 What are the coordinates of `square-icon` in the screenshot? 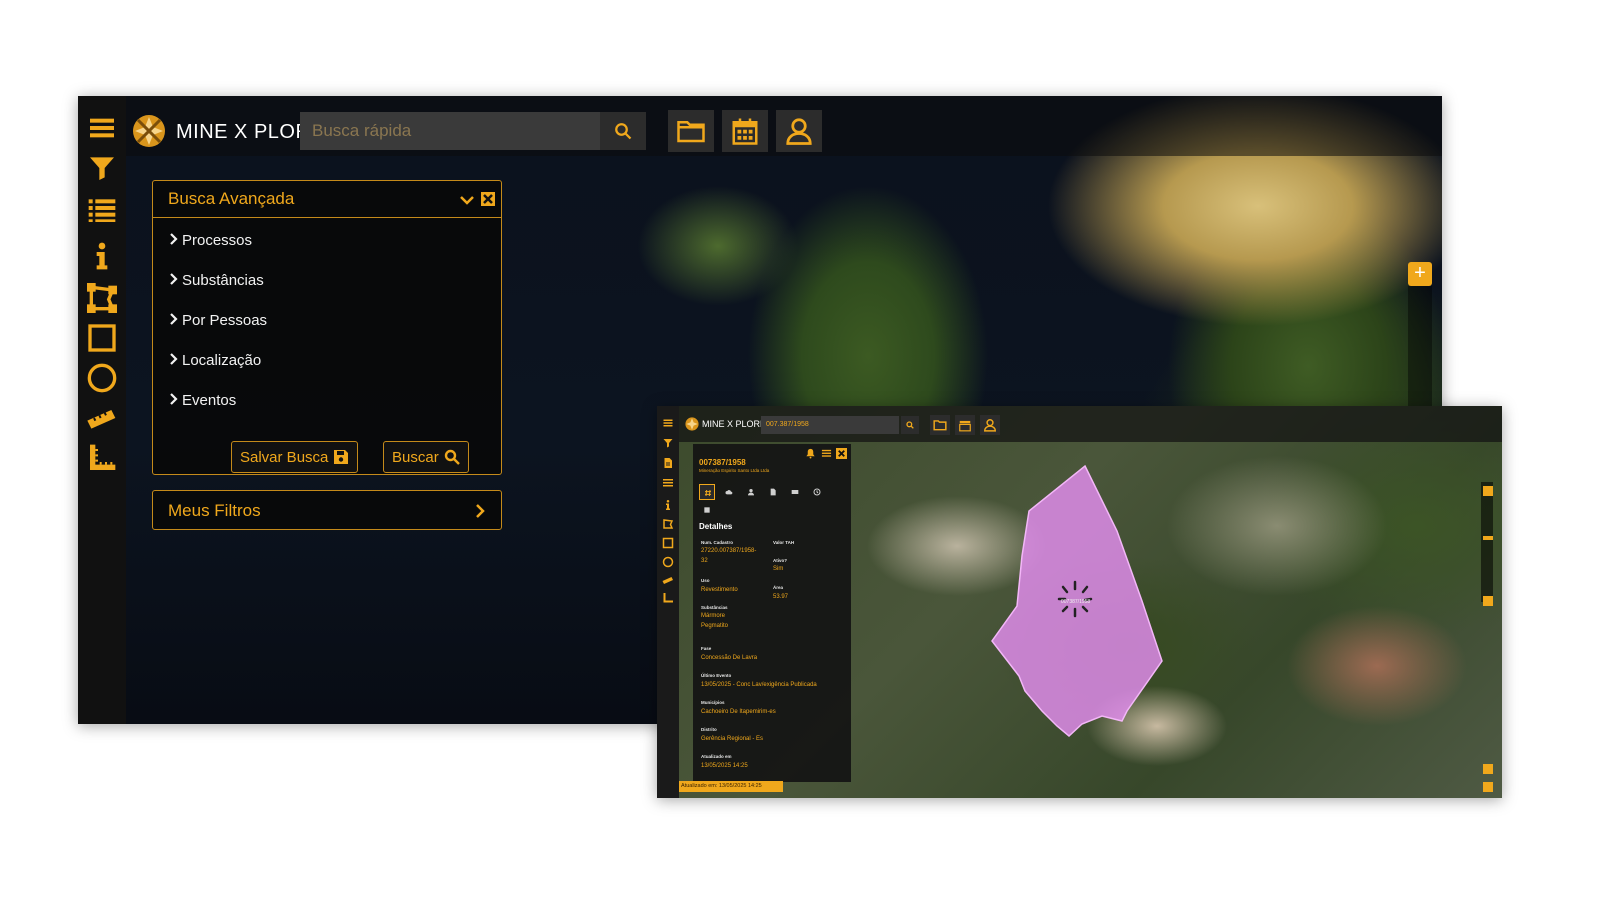 It's located at (707, 510).